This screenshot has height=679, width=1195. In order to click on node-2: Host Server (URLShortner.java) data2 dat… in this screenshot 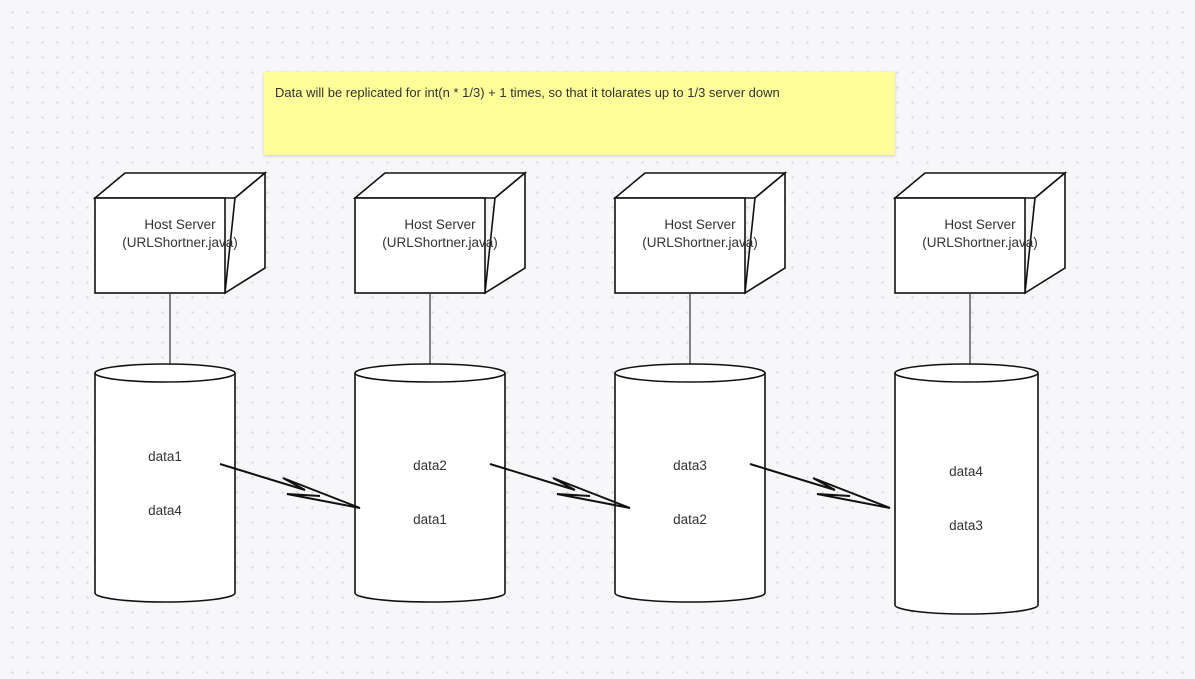, I will do `click(440, 387)`.